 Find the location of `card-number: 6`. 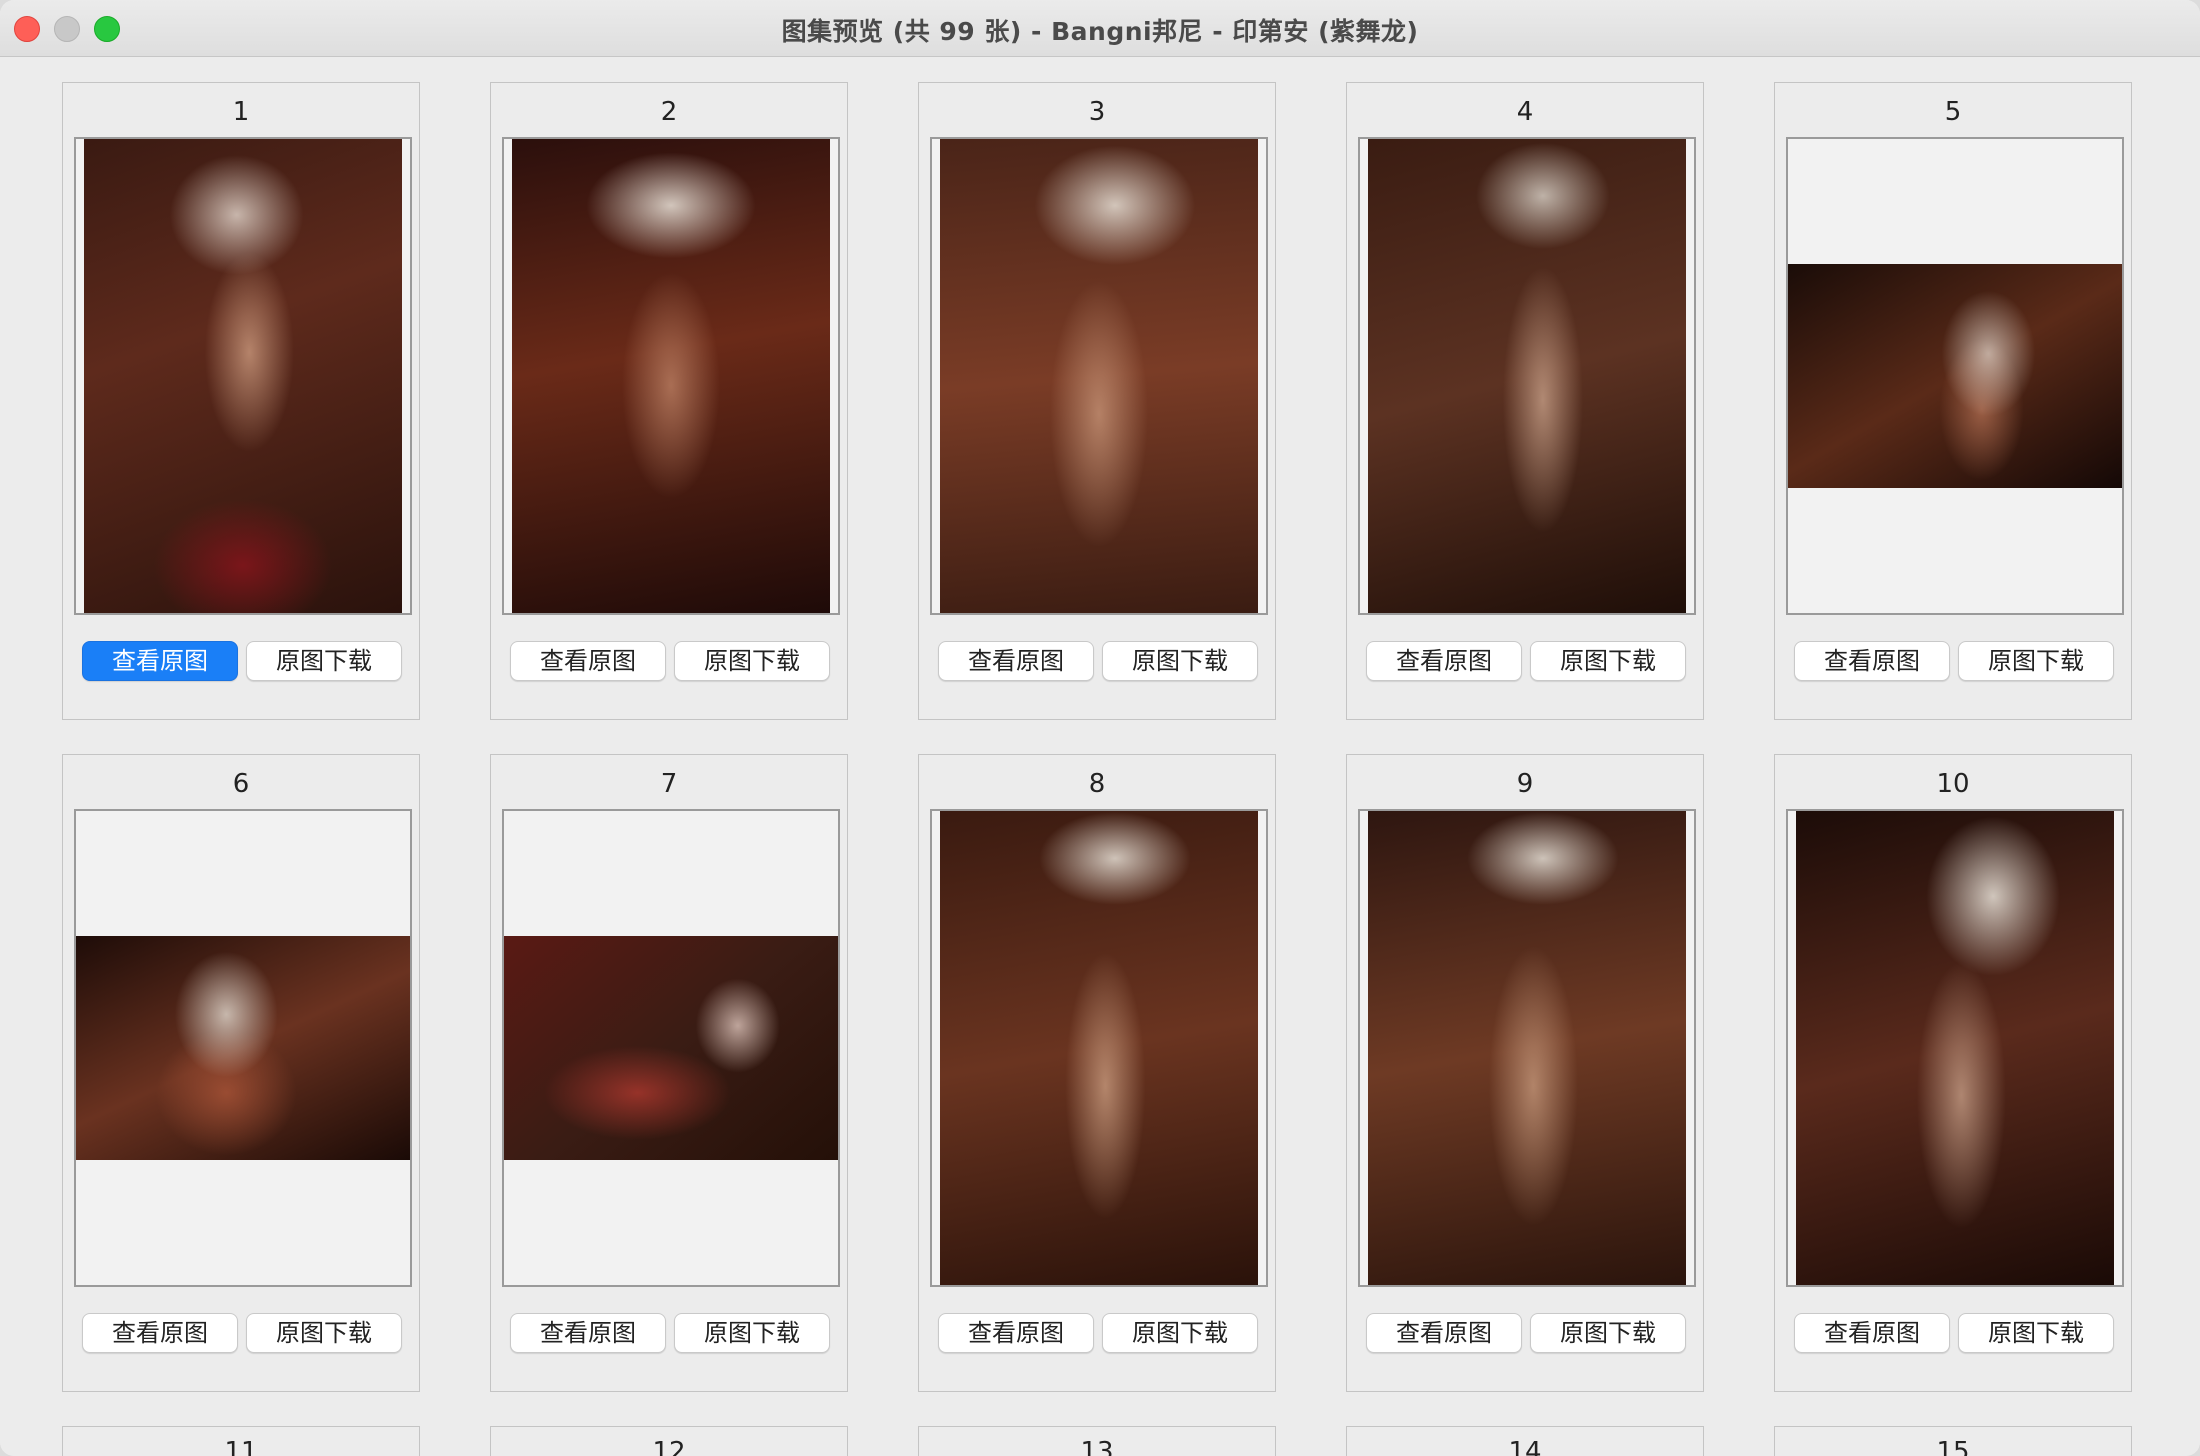

card-number: 6 is located at coordinates (241, 784).